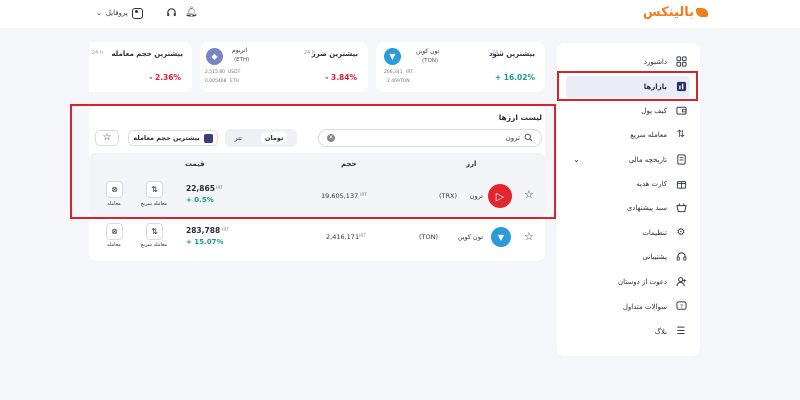 This screenshot has height=400, width=800. Describe the element at coordinates (214, 56) in the screenshot. I see `eth-coin-icon: ◆` at that location.